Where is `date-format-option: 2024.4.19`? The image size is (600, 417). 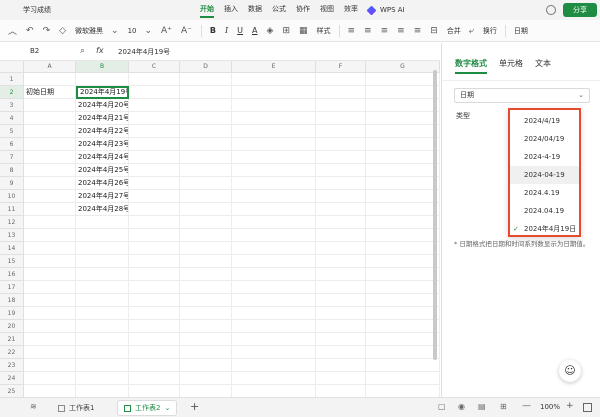 date-format-option: 2024.4.19 is located at coordinates (544, 193).